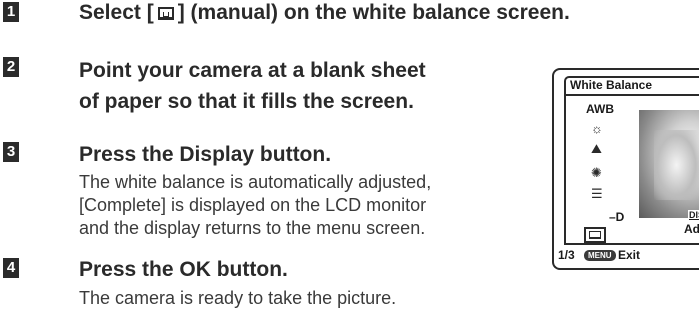 Image resolution: width=699 pixels, height=323 pixels. Describe the element at coordinates (11, 268) in the screenshot. I see `step-number-badge: 4` at that location.